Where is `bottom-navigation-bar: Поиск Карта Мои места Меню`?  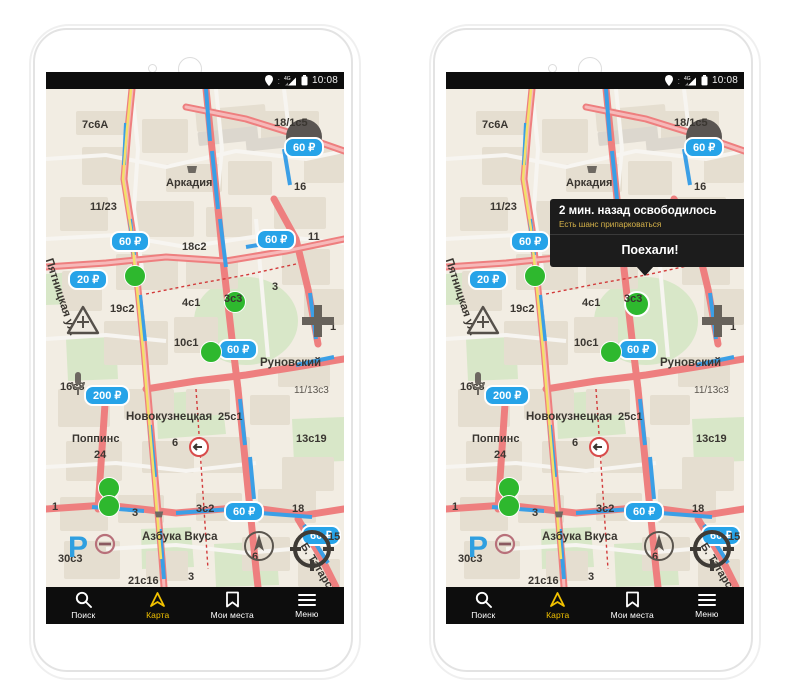 bottom-navigation-bar: Поиск Карта Мои места Меню is located at coordinates (595, 605).